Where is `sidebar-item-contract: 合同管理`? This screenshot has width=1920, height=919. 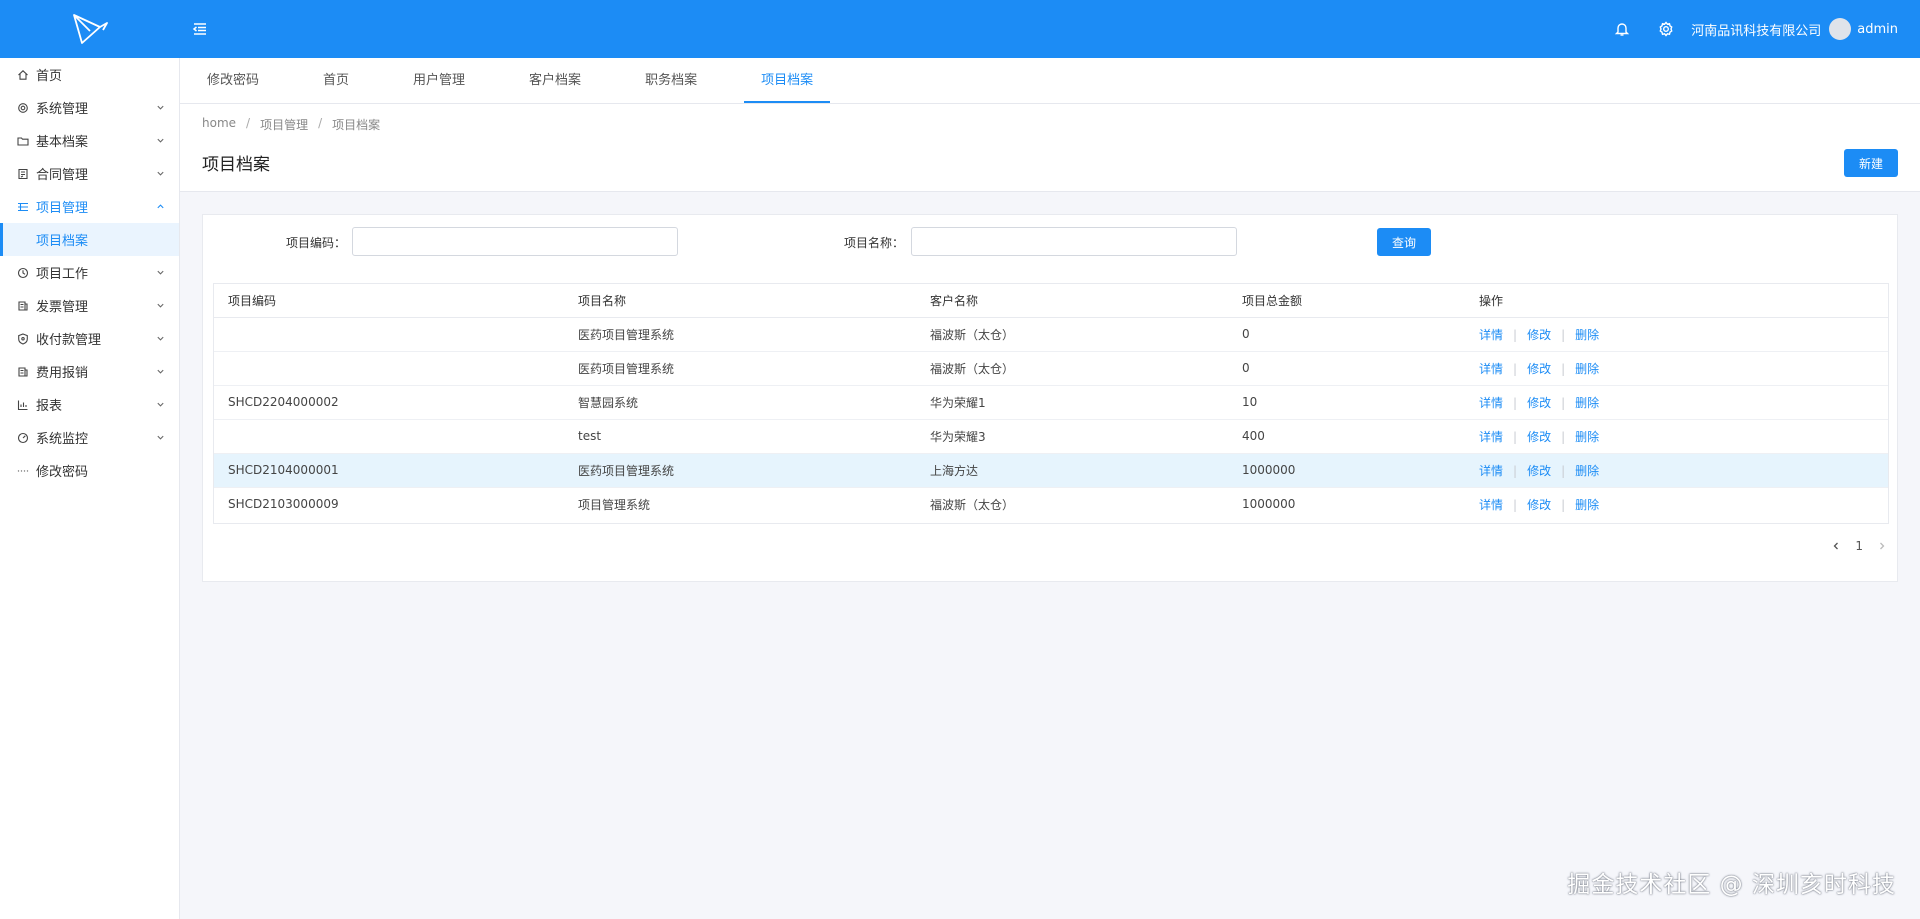
sidebar-item-contract: 合同管理 is located at coordinates (89, 173).